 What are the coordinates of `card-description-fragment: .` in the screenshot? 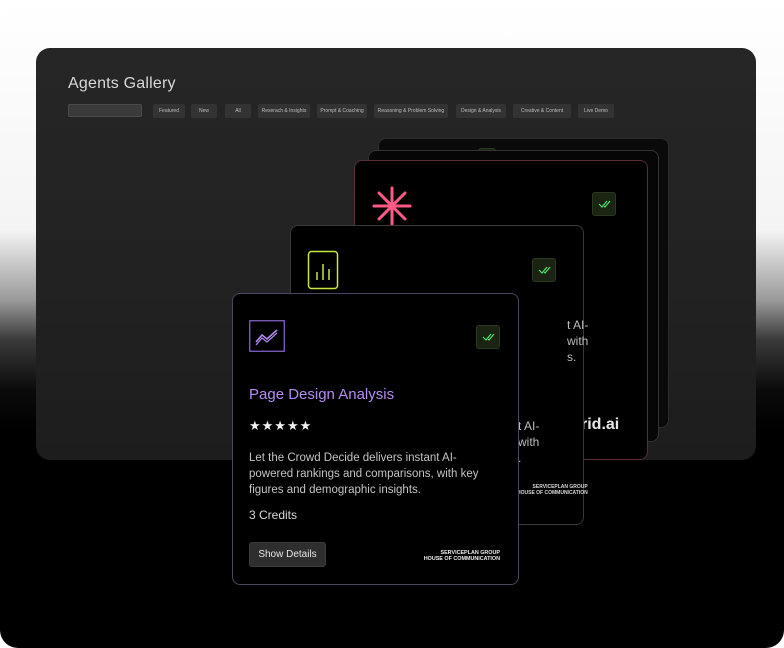 It's located at (520, 458).